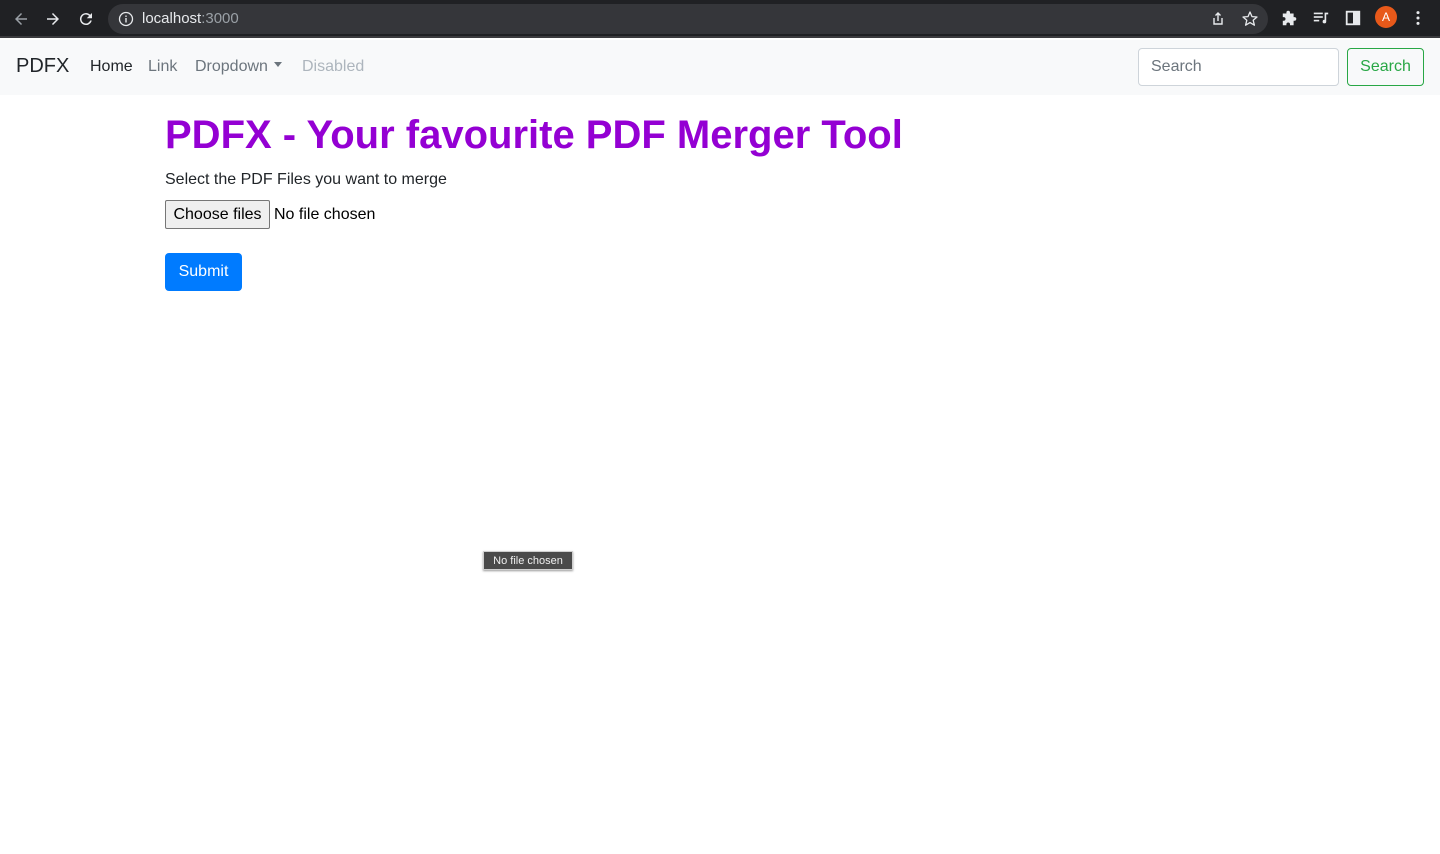 Image resolution: width=1440 pixels, height=854 pixels. I want to click on url-text: localhost:3000, so click(190, 18).